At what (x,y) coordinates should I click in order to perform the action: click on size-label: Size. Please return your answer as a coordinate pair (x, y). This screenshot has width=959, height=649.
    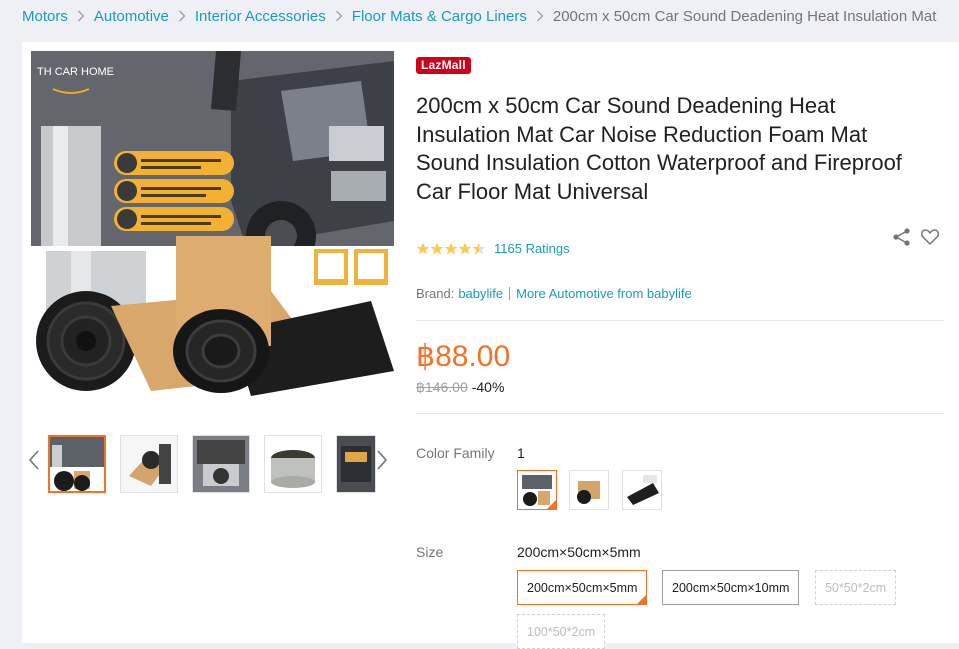
    Looking at the image, I should click on (430, 552).